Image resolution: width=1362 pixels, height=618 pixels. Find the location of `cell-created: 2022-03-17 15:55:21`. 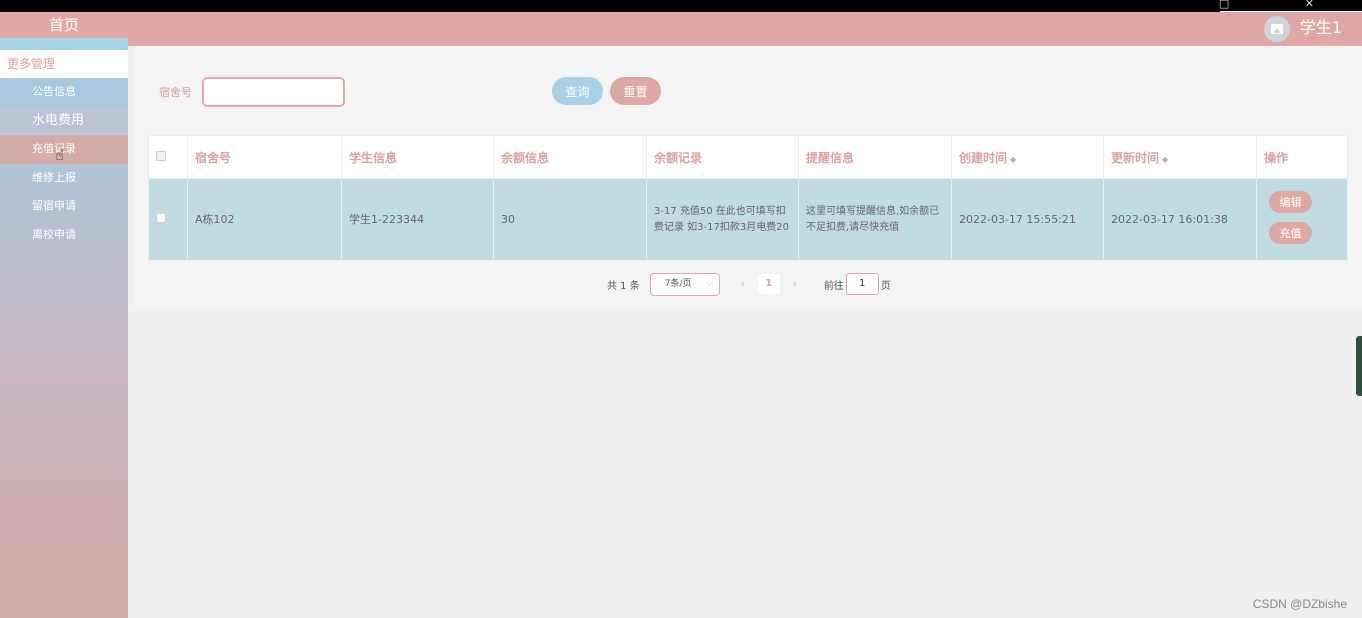

cell-created: 2022-03-17 15:55:21 is located at coordinates (1027, 219).